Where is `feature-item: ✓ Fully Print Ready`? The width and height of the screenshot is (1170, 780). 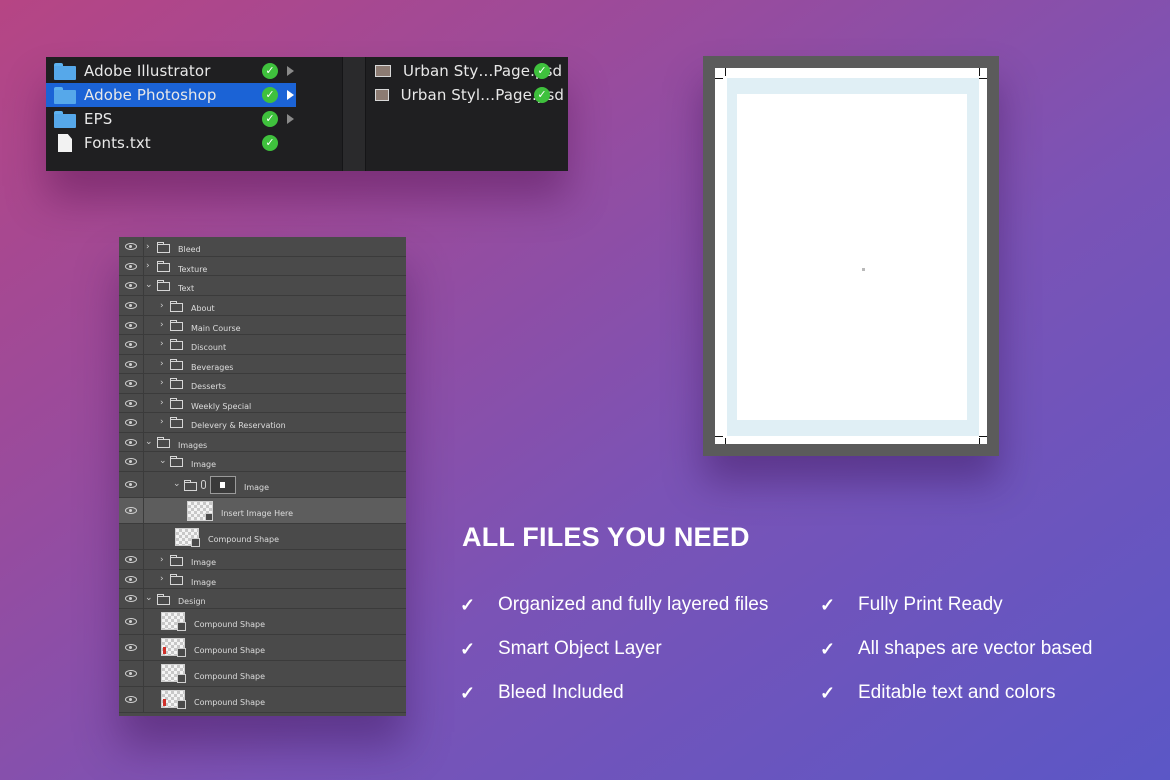
feature-item: ✓ Fully Print Ready is located at coordinates (911, 605).